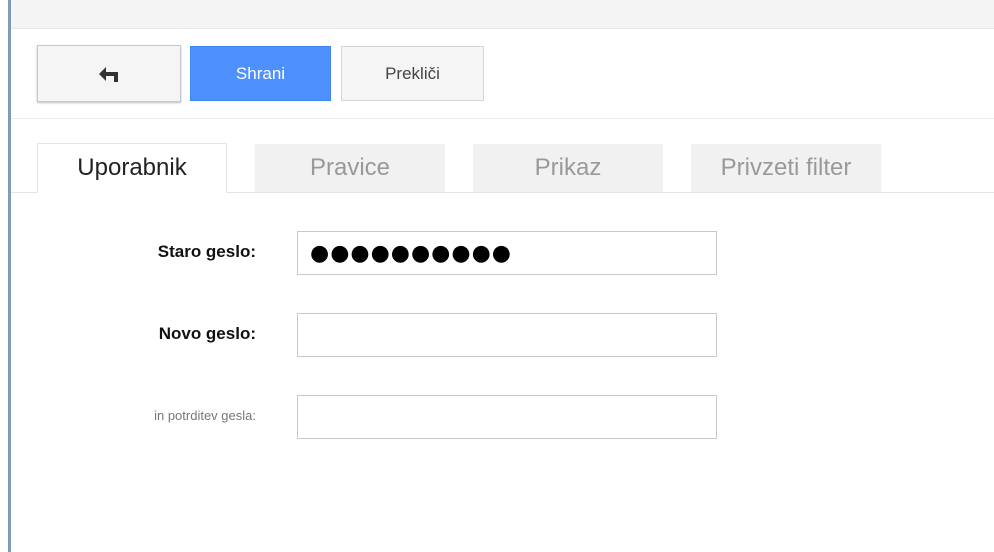 The image size is (994, 552). I want to click on back-button, so click(109, 73).